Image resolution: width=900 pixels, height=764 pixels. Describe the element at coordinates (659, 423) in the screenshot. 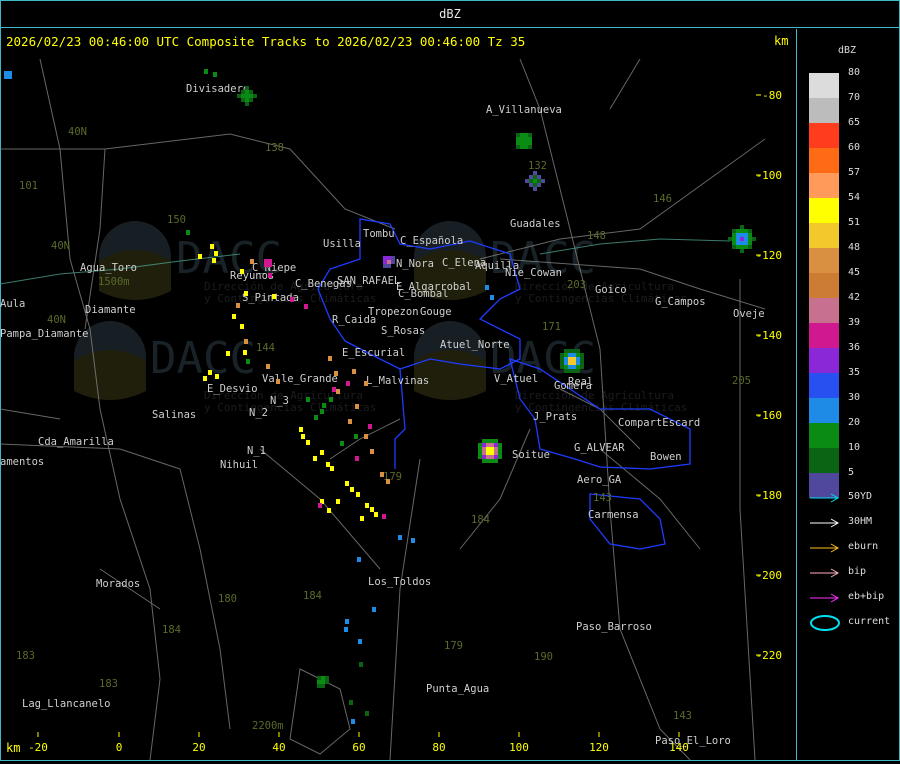

I see `place-label: CompartEscard` at that location.